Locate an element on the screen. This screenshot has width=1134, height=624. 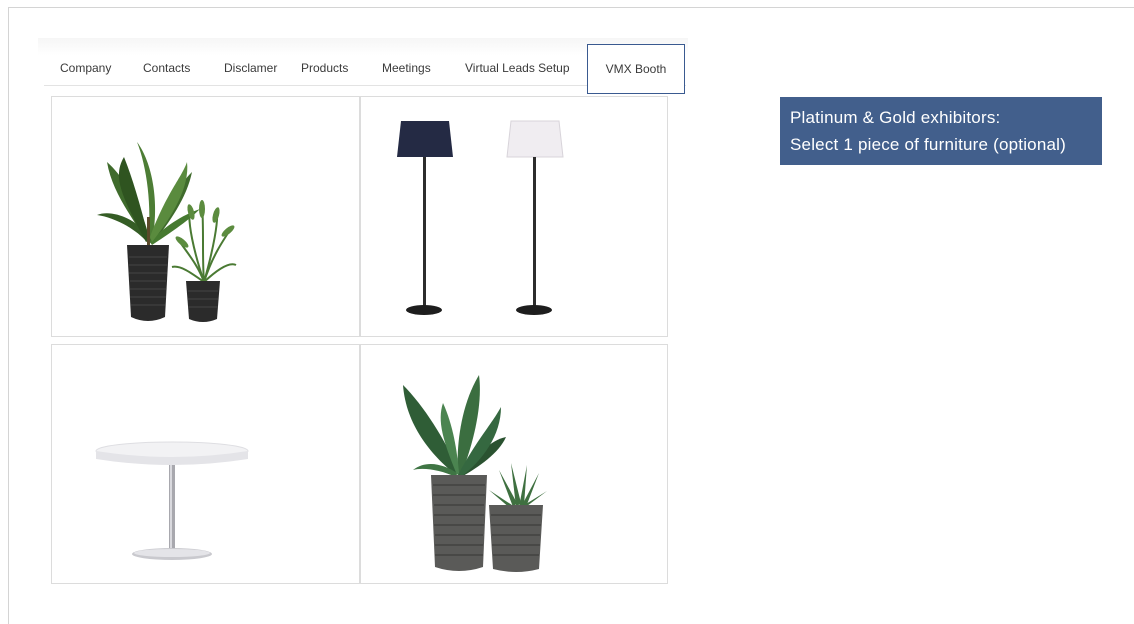
tab-products: Products is located at coordinates (324, 68).